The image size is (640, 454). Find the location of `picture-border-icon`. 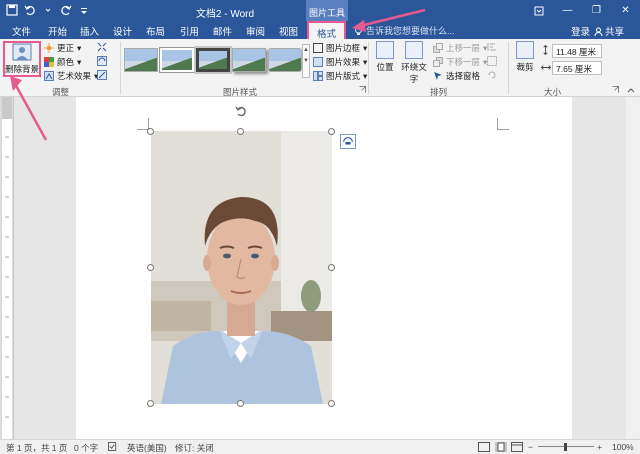

picture-border-icon is located at coordinates (318, 48).